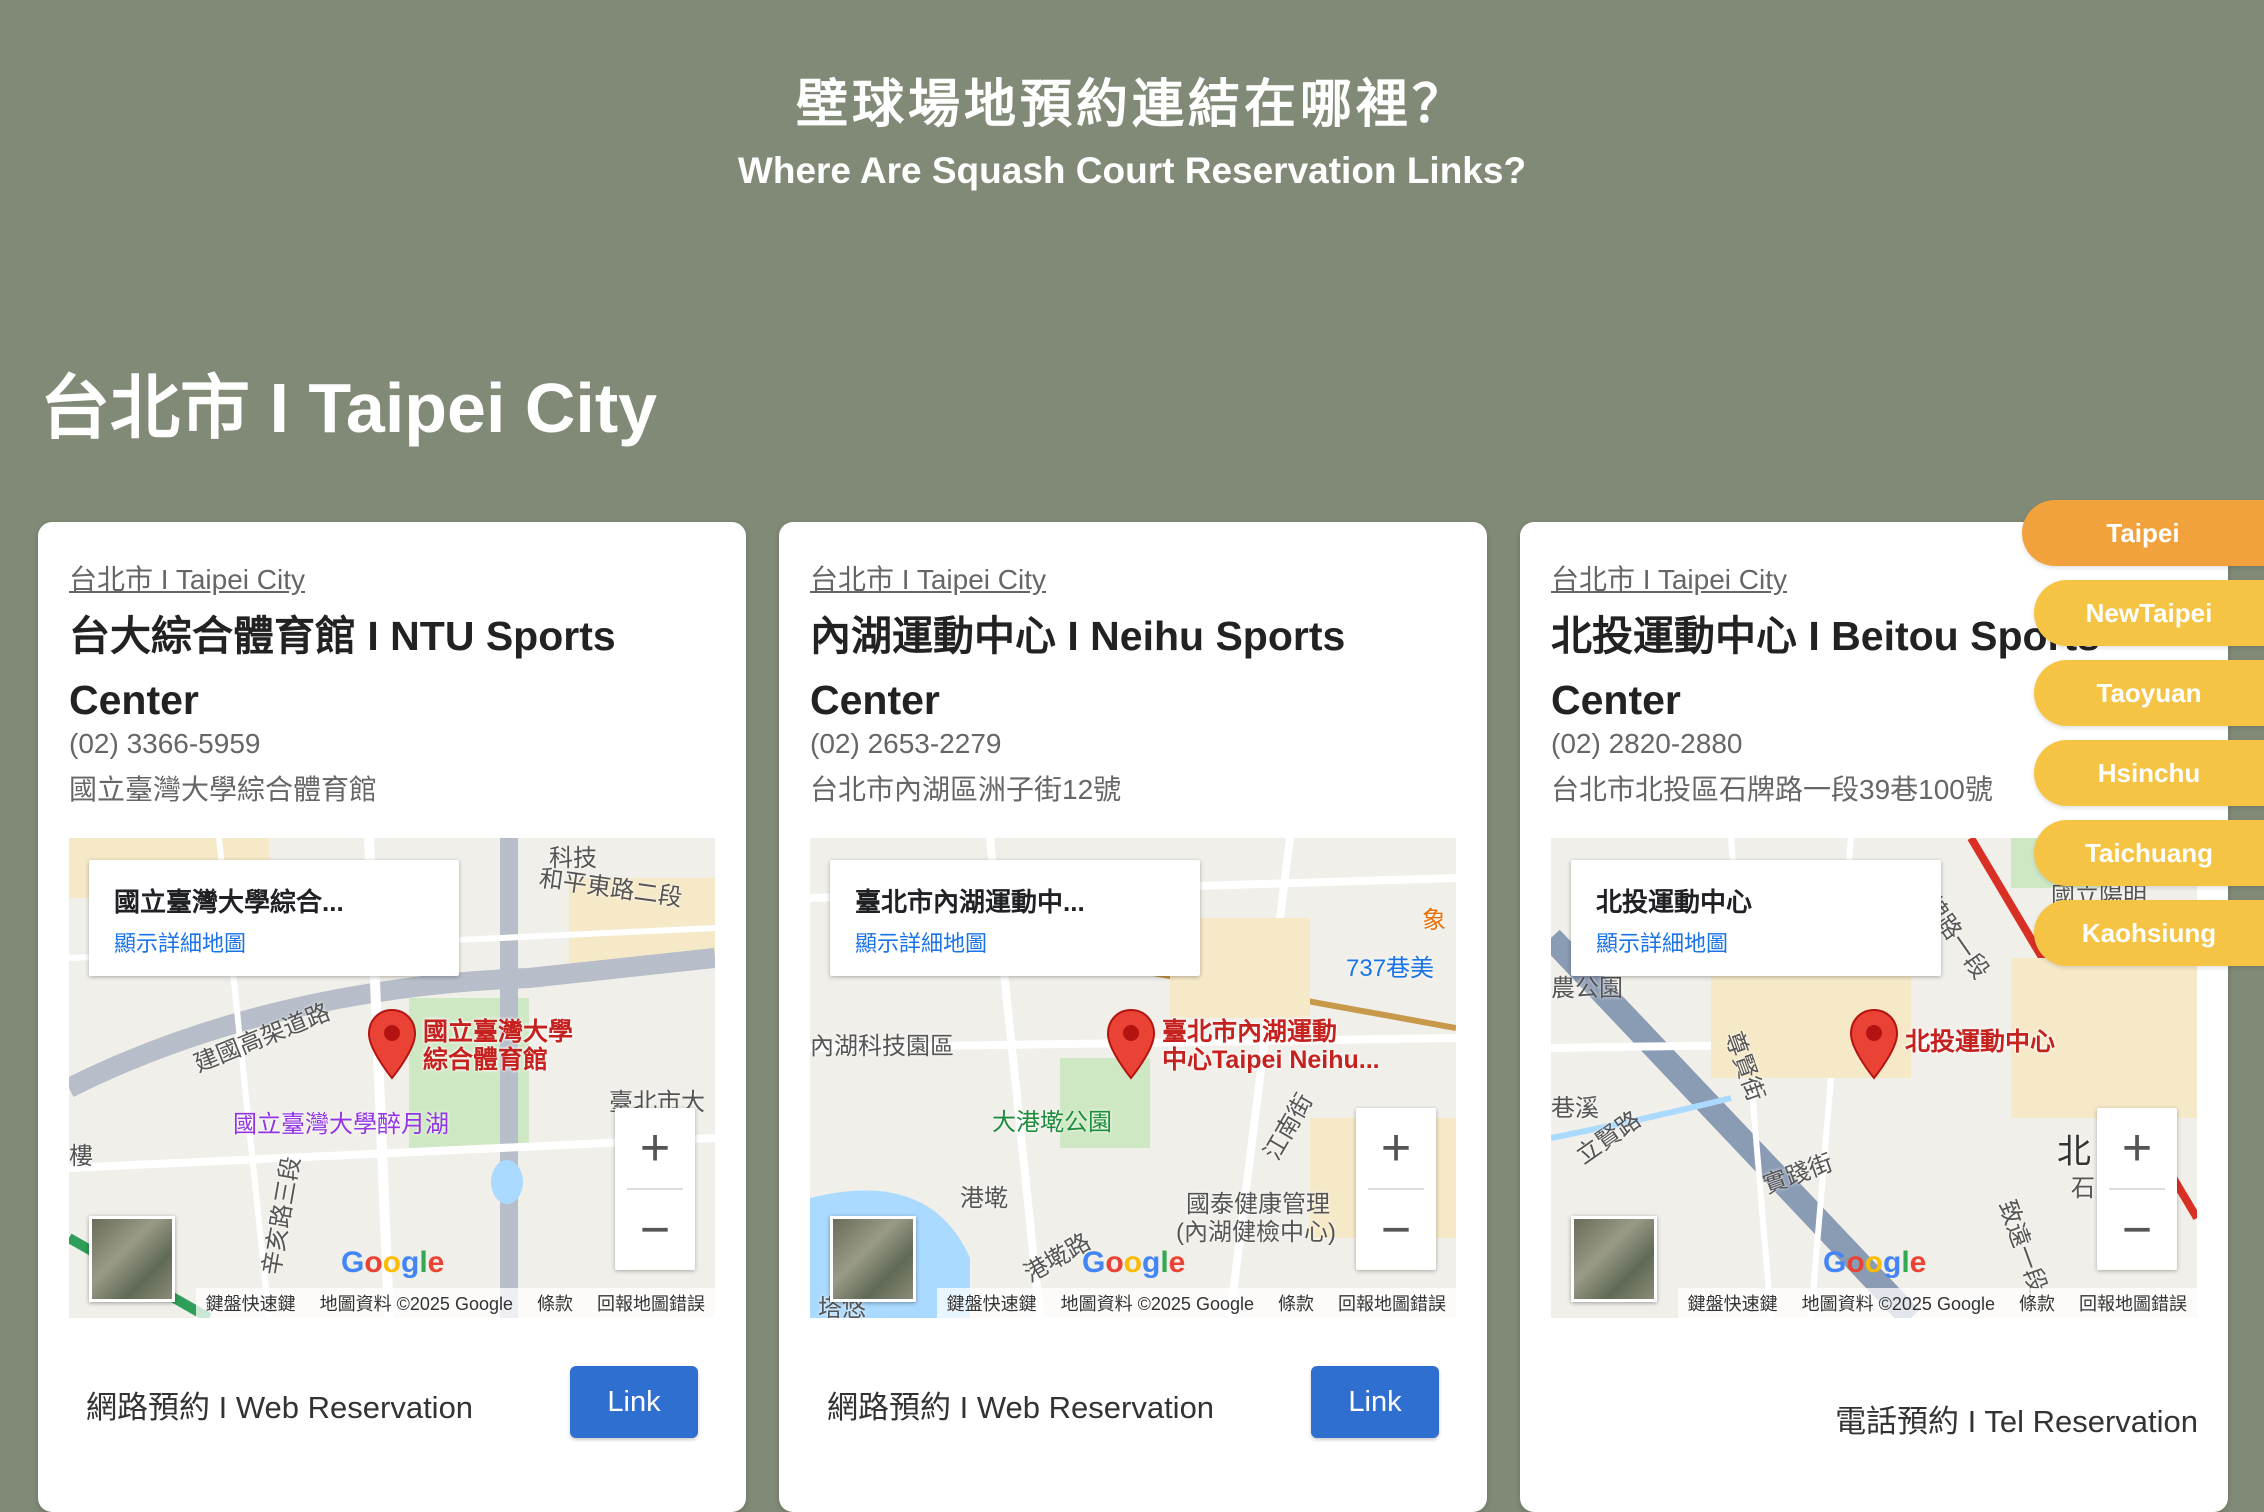 The image size is (2264, 1512). I want to click on card-address: 台北市北投區石牌路一段39巷100號, so click(1772, 789).